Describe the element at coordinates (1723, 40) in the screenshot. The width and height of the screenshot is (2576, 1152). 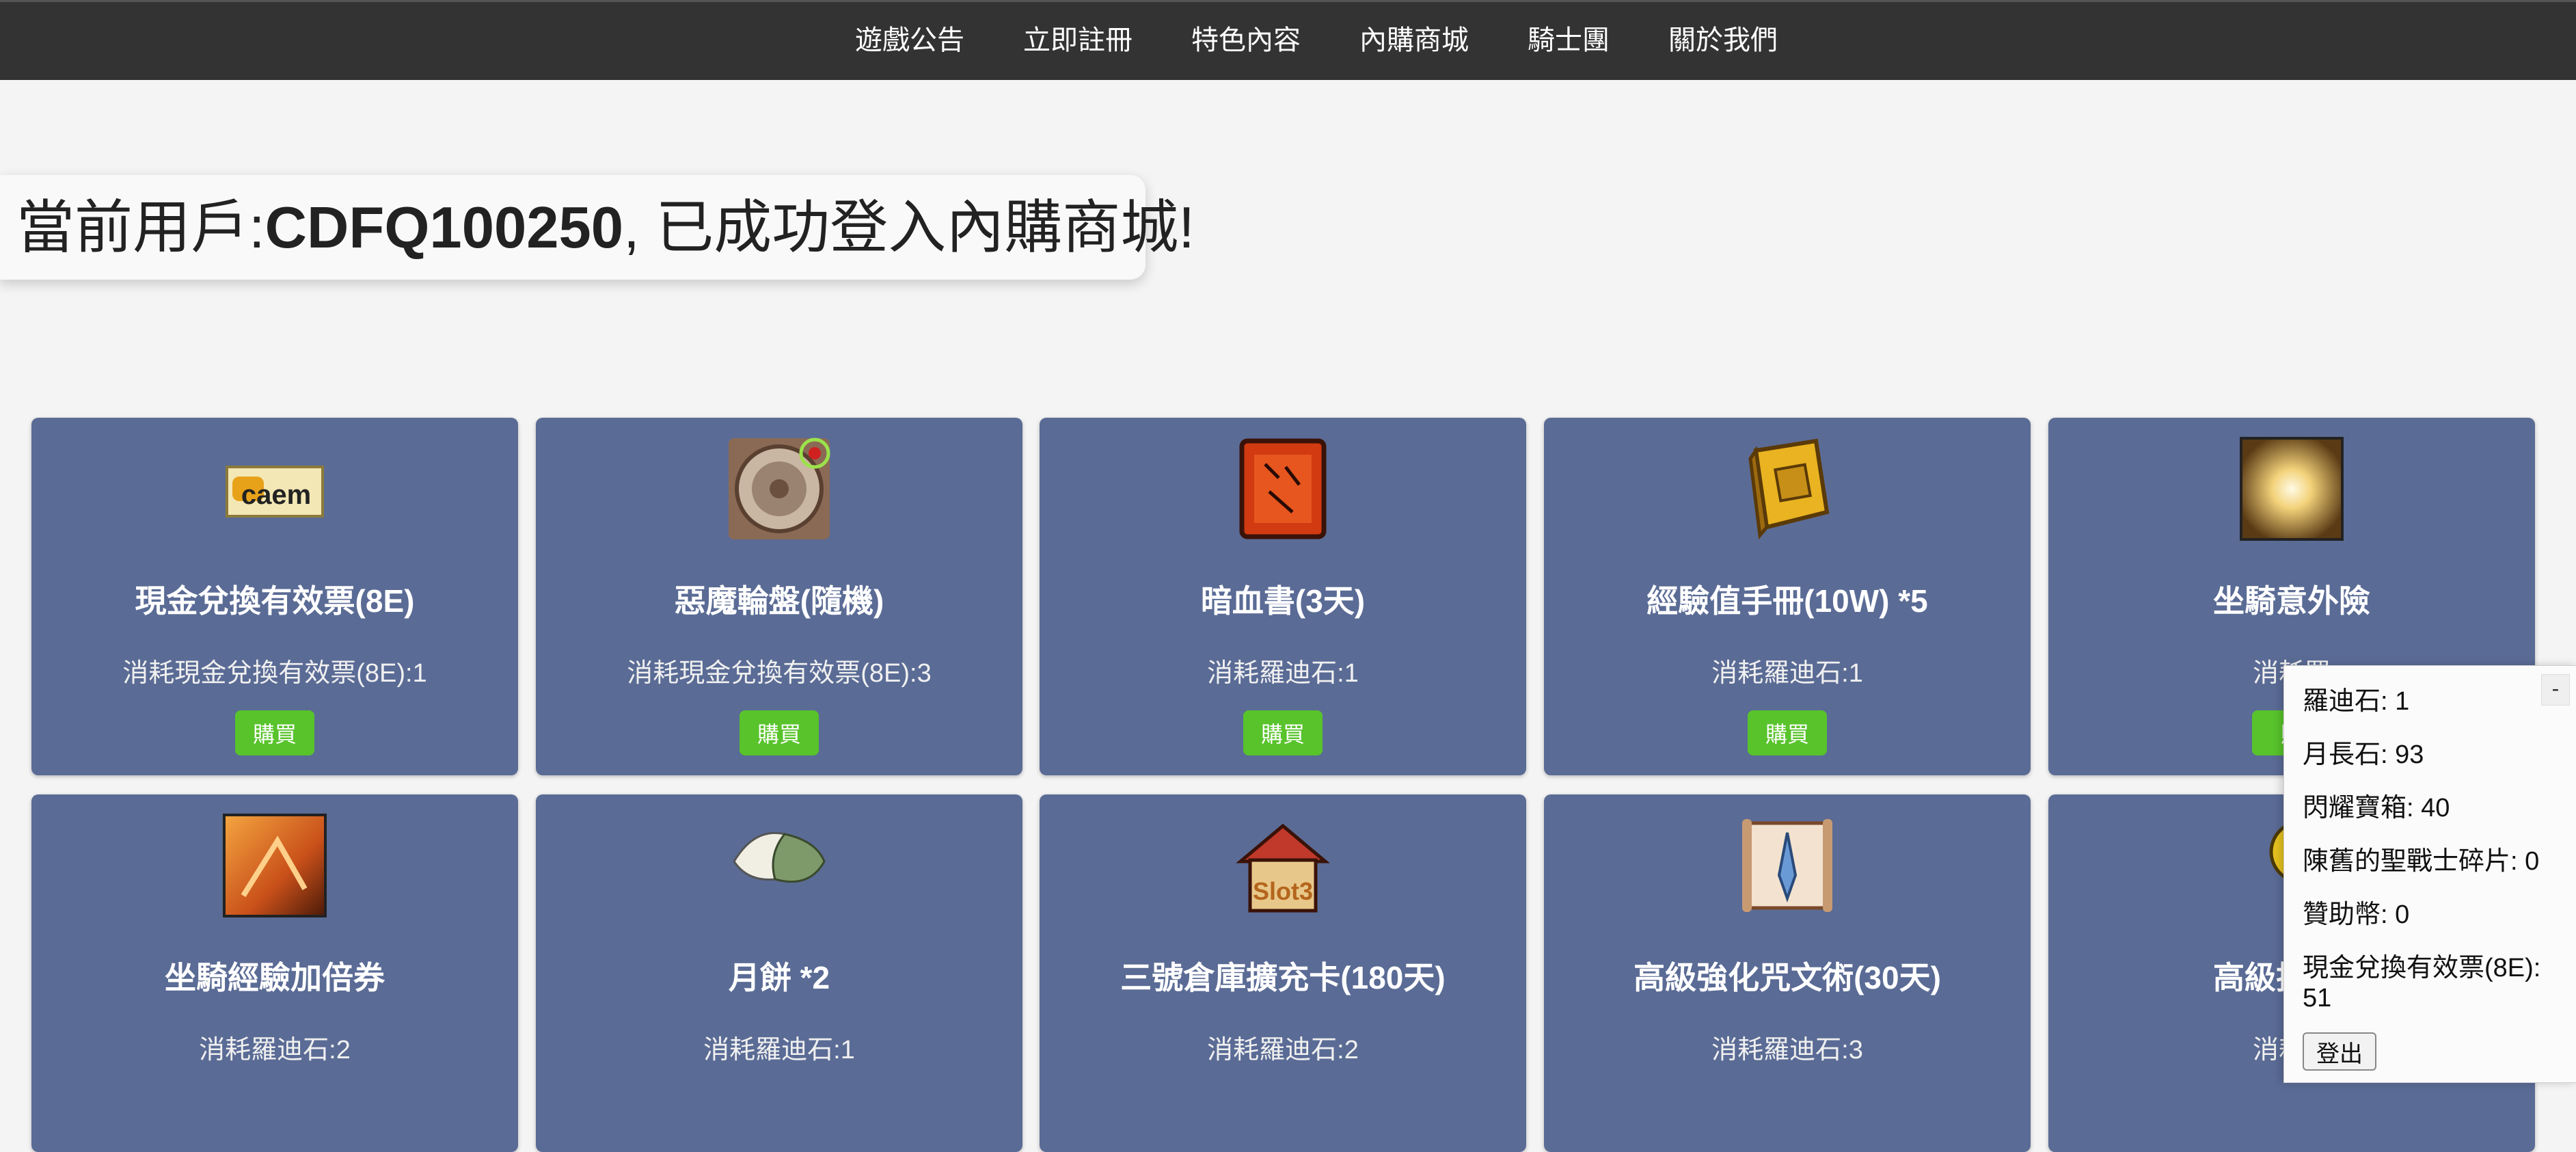
I see `nav-item-about: 關於我們` at that location.